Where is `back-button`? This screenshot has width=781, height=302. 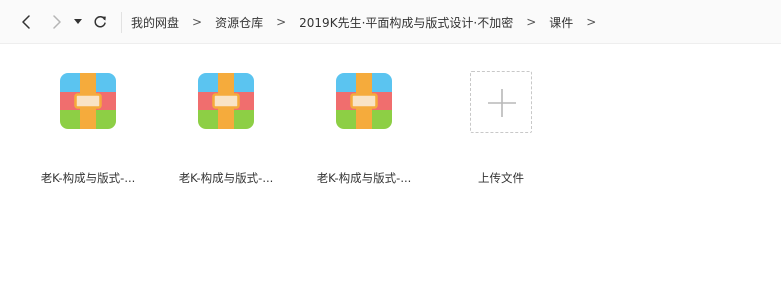
back-button is located at coordinates (26, 22).